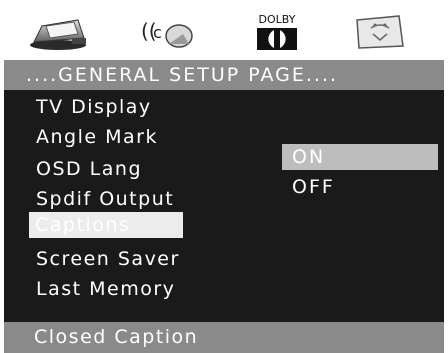 The image size is (448, 353). What do you see at coordinates (379, 32) in the screenshot?
I see `preference-icon` at bounding box center [379, 32].